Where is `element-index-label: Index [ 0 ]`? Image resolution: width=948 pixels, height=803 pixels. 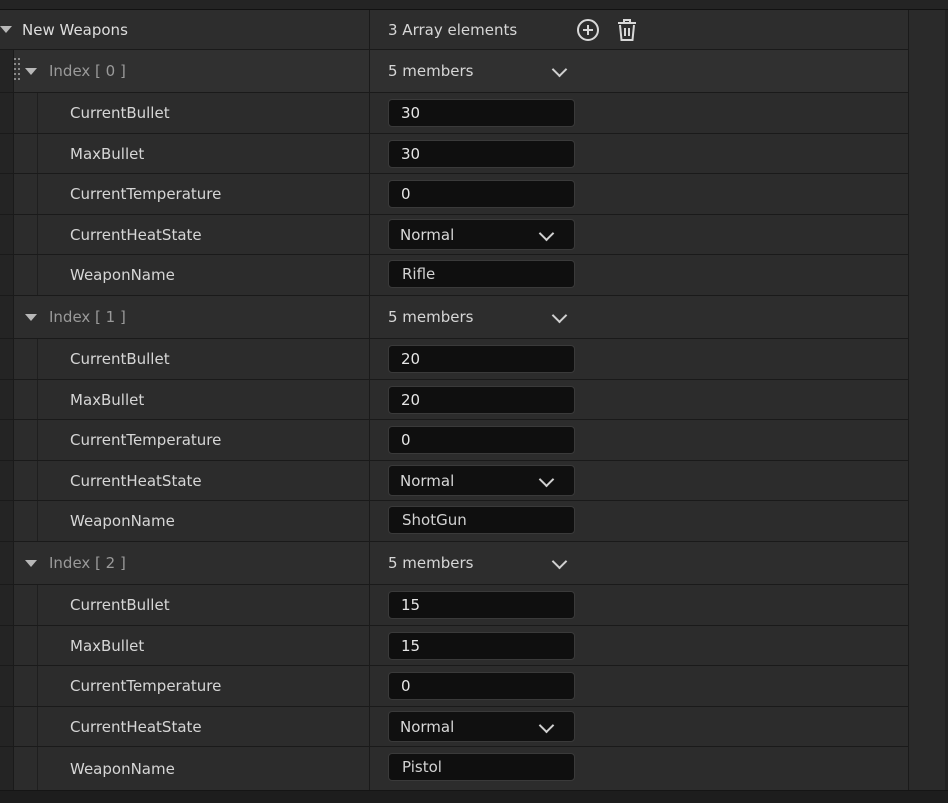
element-index-label: Index [ 0 ] is located at coordinates (87, 71).